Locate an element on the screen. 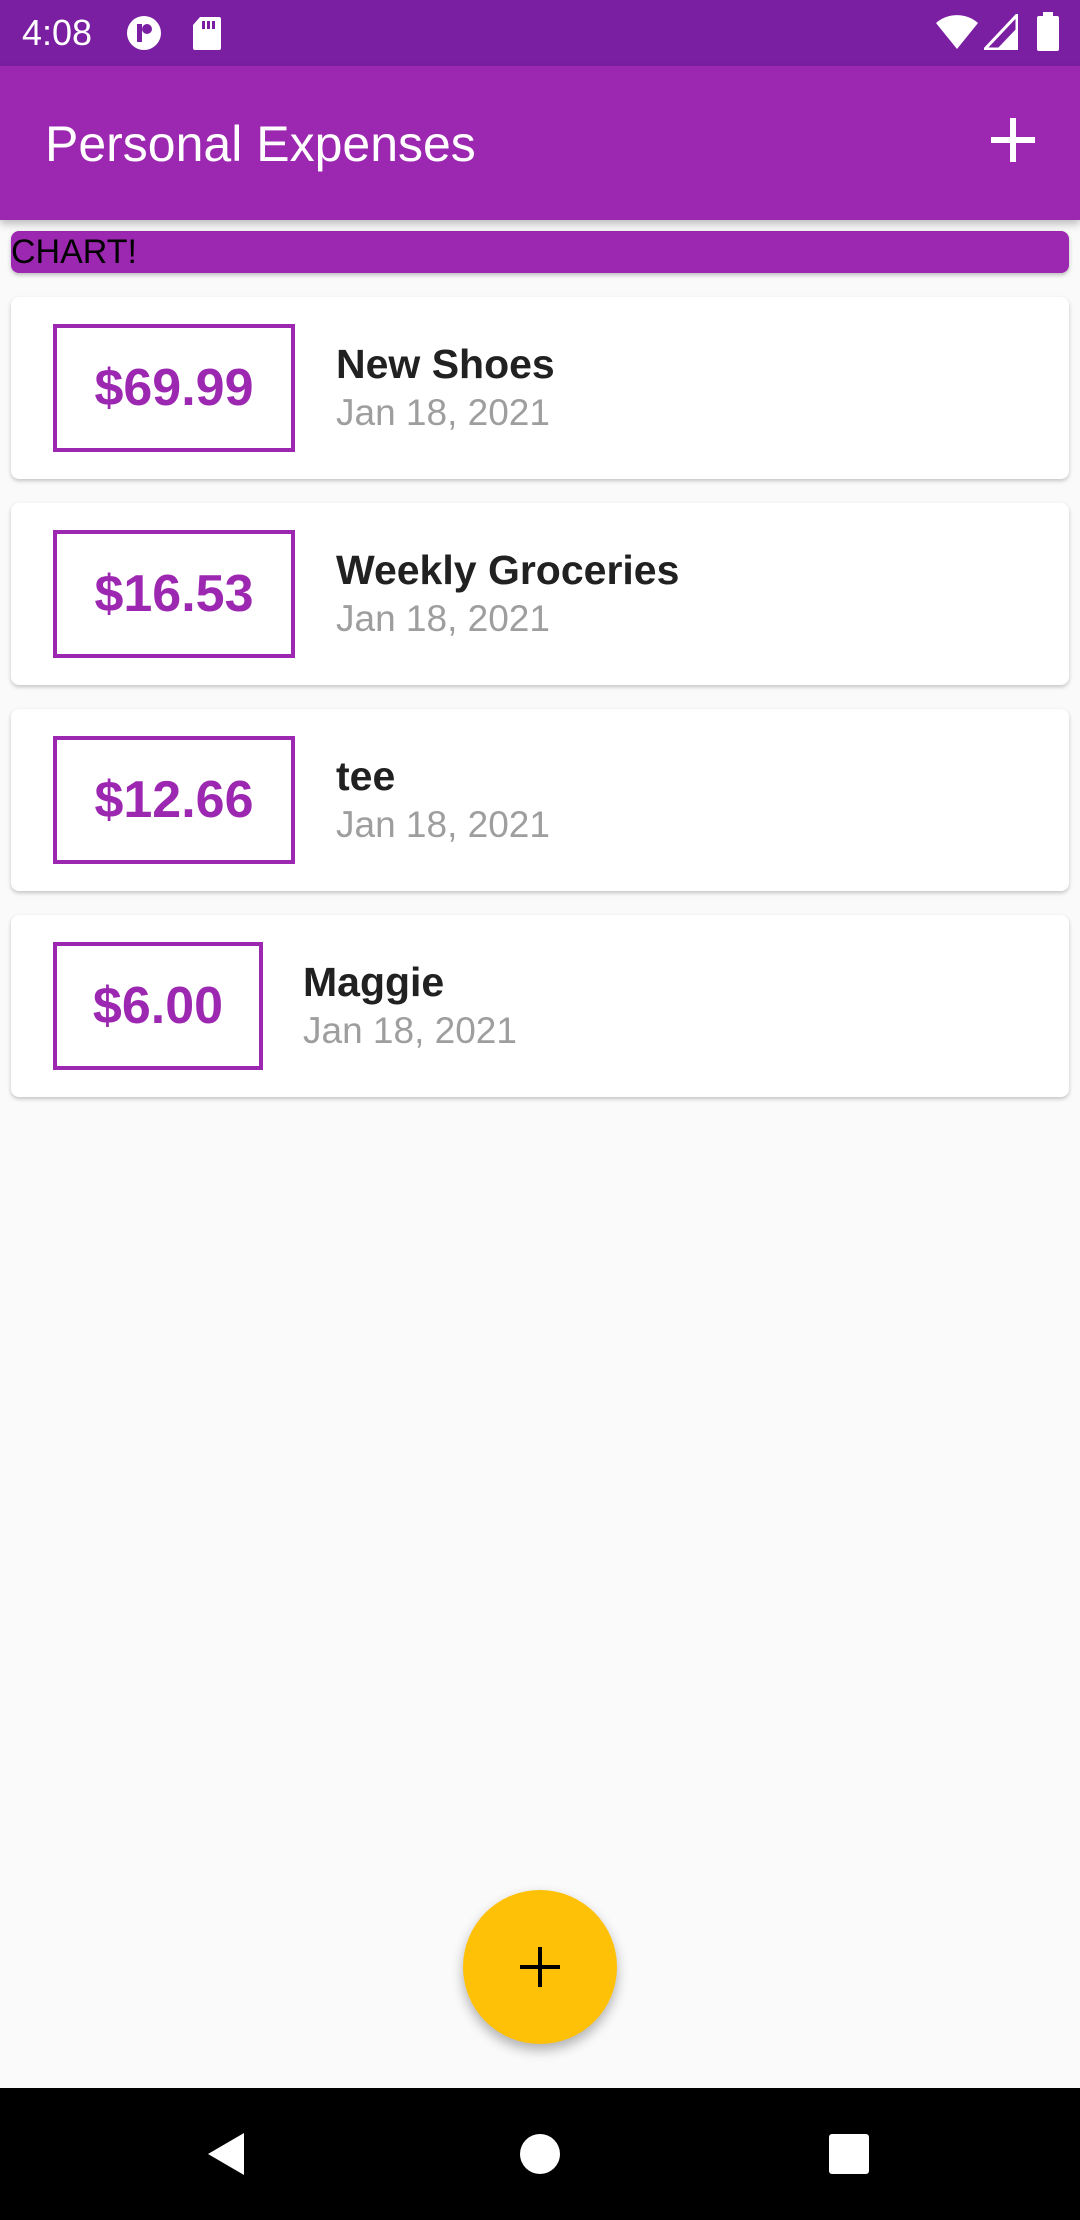  wifi-icon is located at coordinates (957, 32).